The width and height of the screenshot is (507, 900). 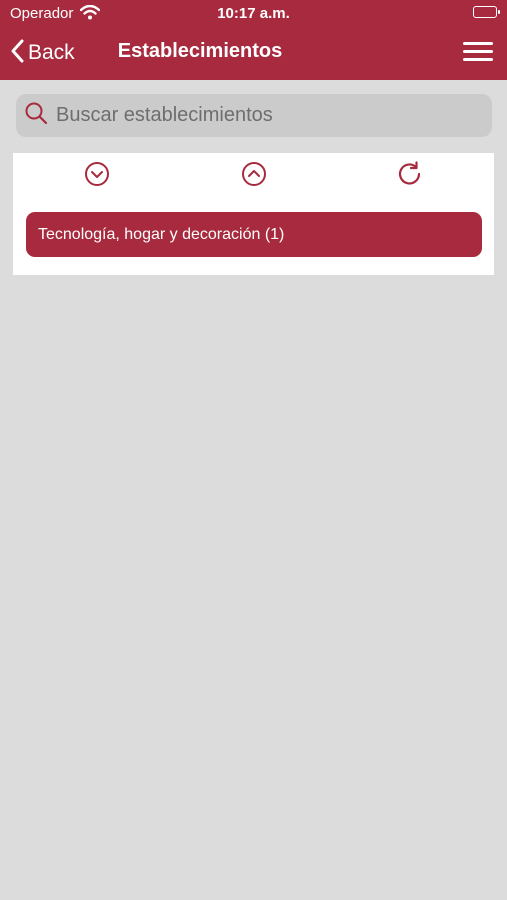 What do you see at coordinates (254, 174) in the screenshot?
I see `chevron-up-circle-icon` at bounding box center [254, 174].